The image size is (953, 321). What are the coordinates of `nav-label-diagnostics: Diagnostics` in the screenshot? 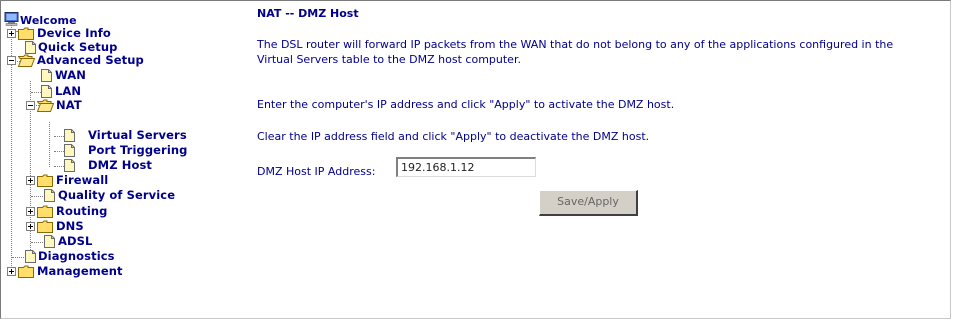 It's located at (76, 256).